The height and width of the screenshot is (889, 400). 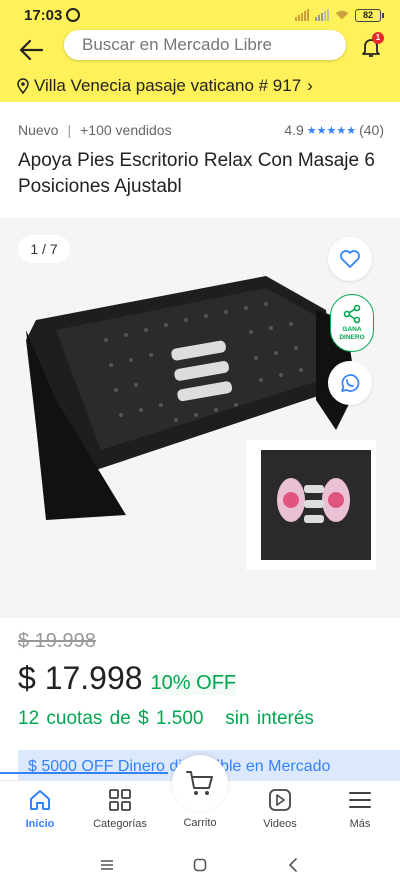 I want to click on share-earn-button: GANA DINERO, so click(x=352, y=323).